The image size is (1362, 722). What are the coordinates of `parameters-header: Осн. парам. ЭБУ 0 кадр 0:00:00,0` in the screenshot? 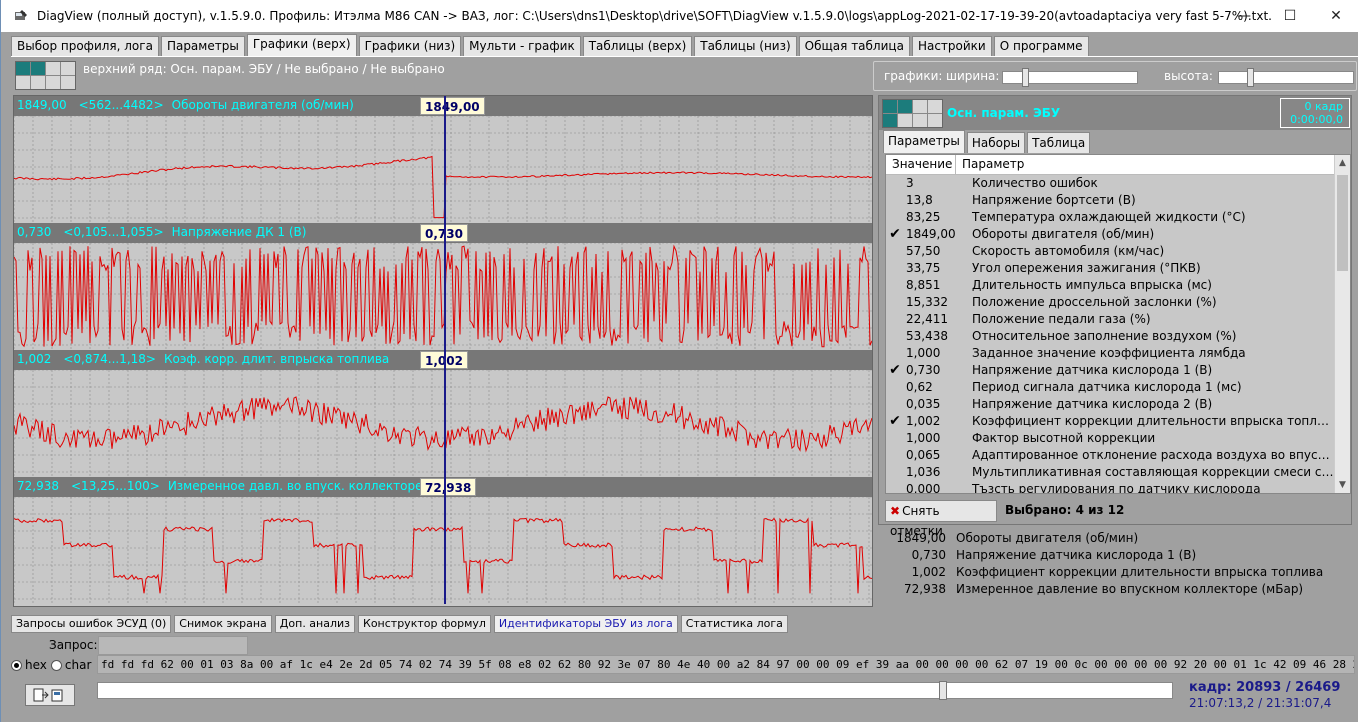 It's located at (1115, 113).